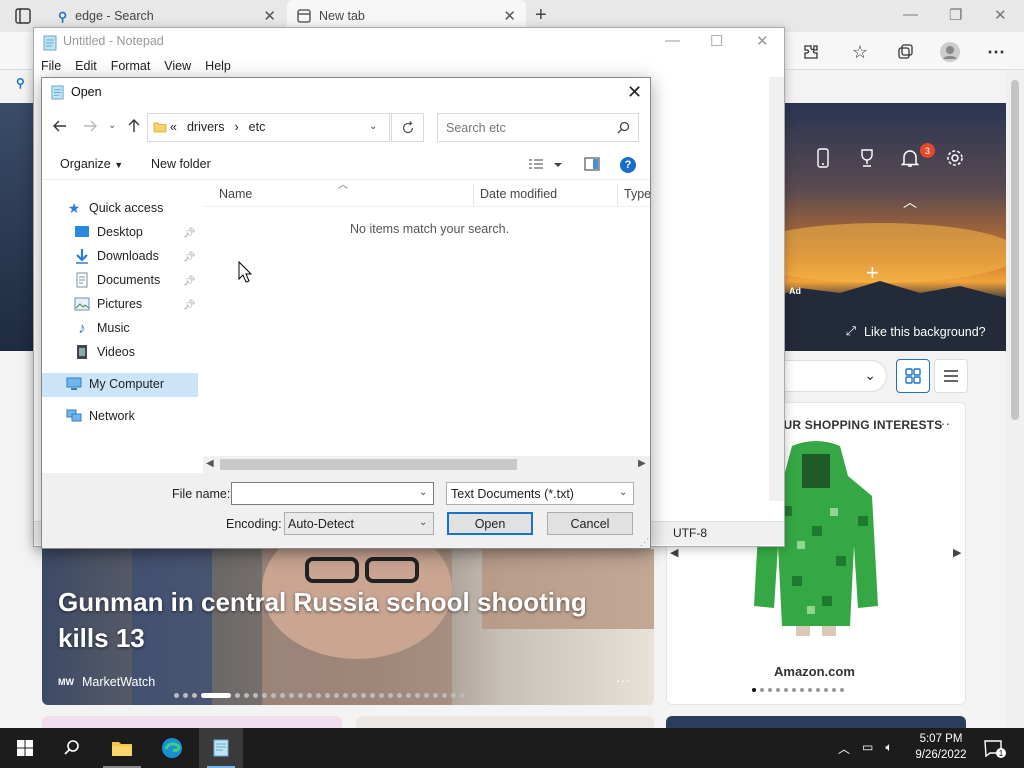  Describe the element at coordinates (867, 158) in the screenshot. I see `rewards-trophy-icon` at that location.